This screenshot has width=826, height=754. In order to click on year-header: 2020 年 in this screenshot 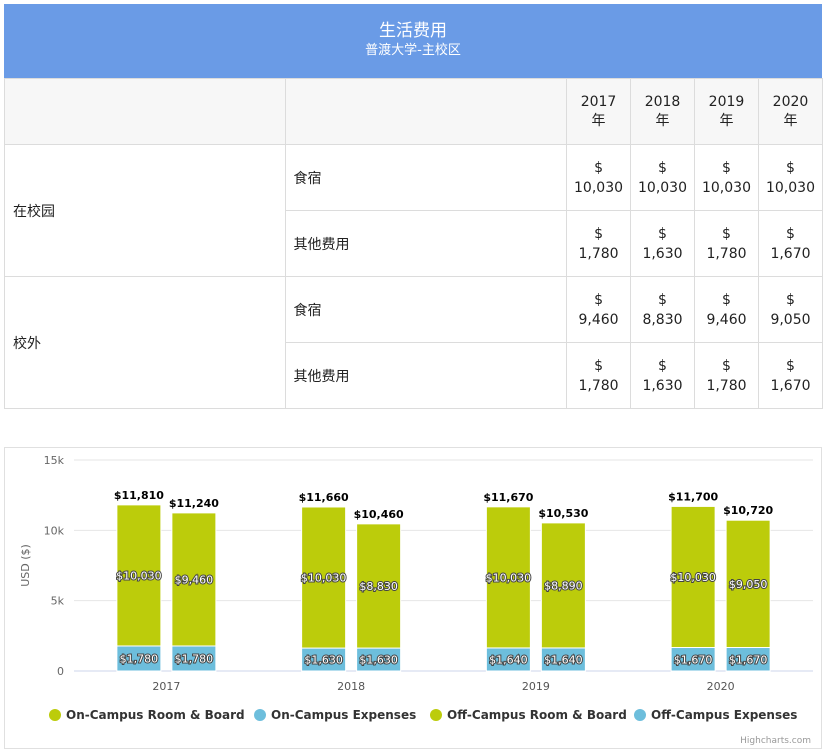, I will do `click(790, 111)`.